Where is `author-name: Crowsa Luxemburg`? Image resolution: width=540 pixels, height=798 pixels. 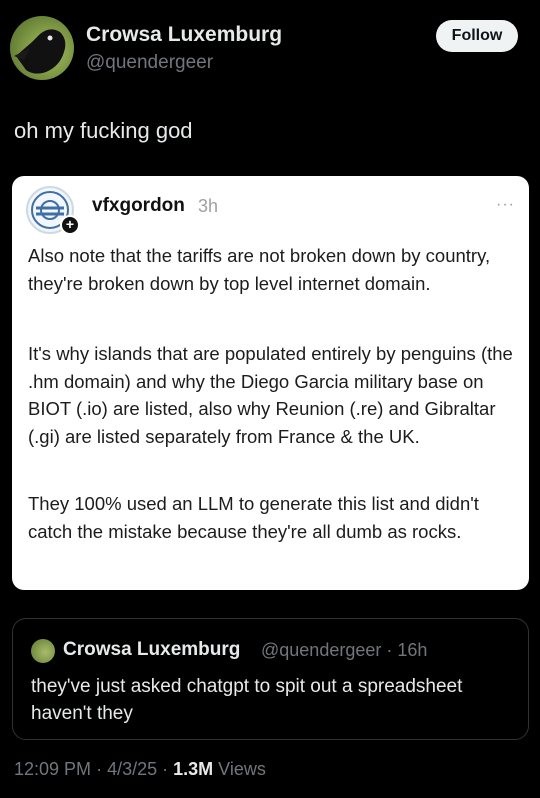 author-name: Crowsa Luxemburg is located at coordinates (184, 35).